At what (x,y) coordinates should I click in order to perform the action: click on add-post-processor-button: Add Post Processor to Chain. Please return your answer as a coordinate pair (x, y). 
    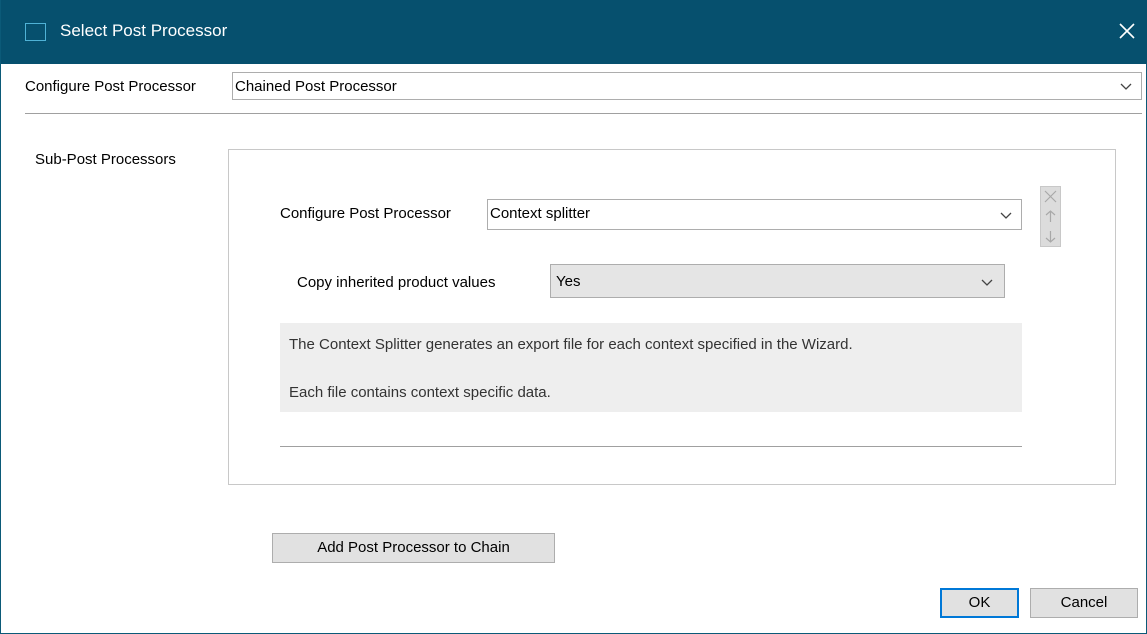
    Looking at the image, I should click on (413, 548).